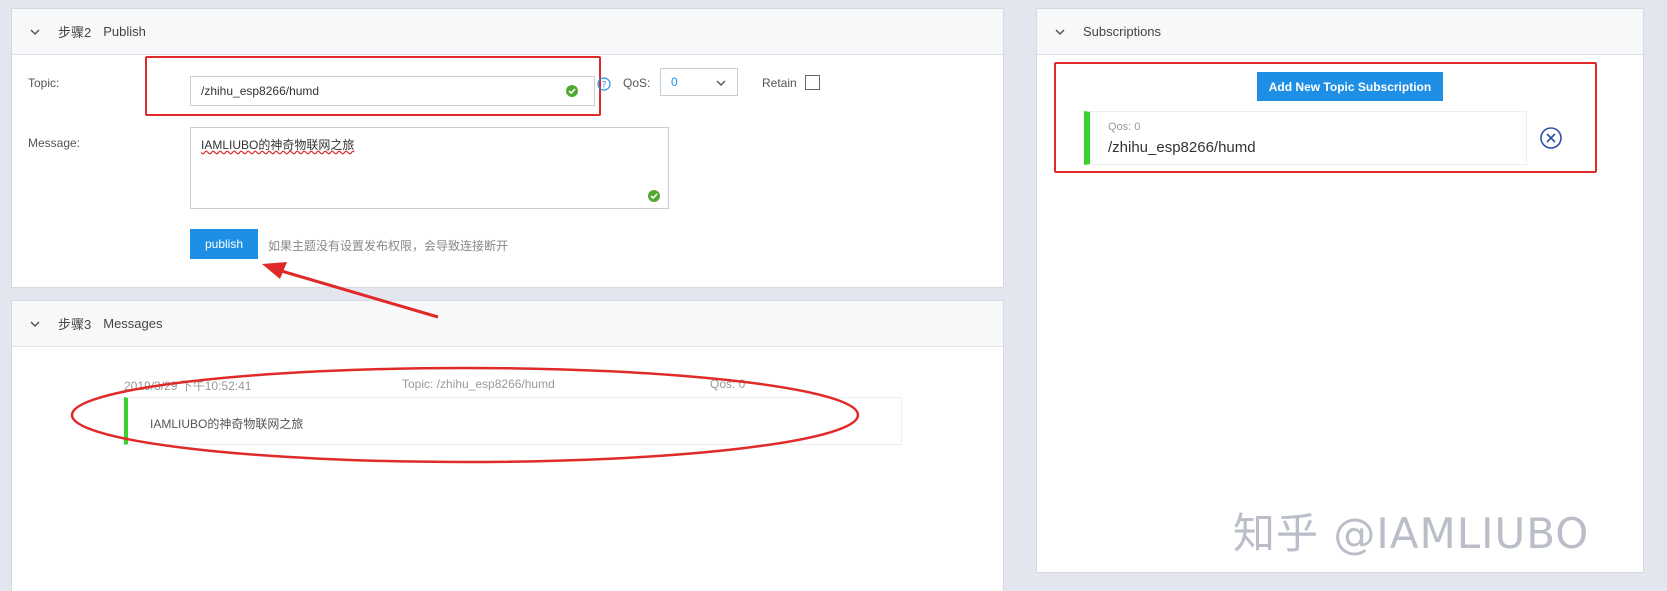  I want to click on annotation-arrow-line, so click(358, 293).